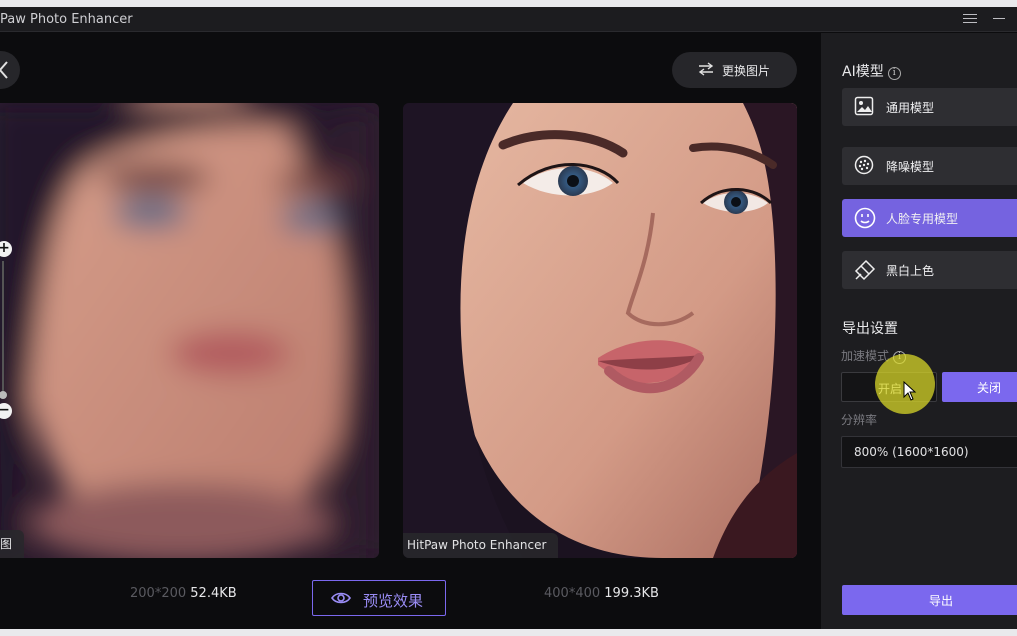 Image resolution: width=1017 pixels, height=636 pixels. I want to click on ai-model-heading: AI模型 i, so click(871, 71).